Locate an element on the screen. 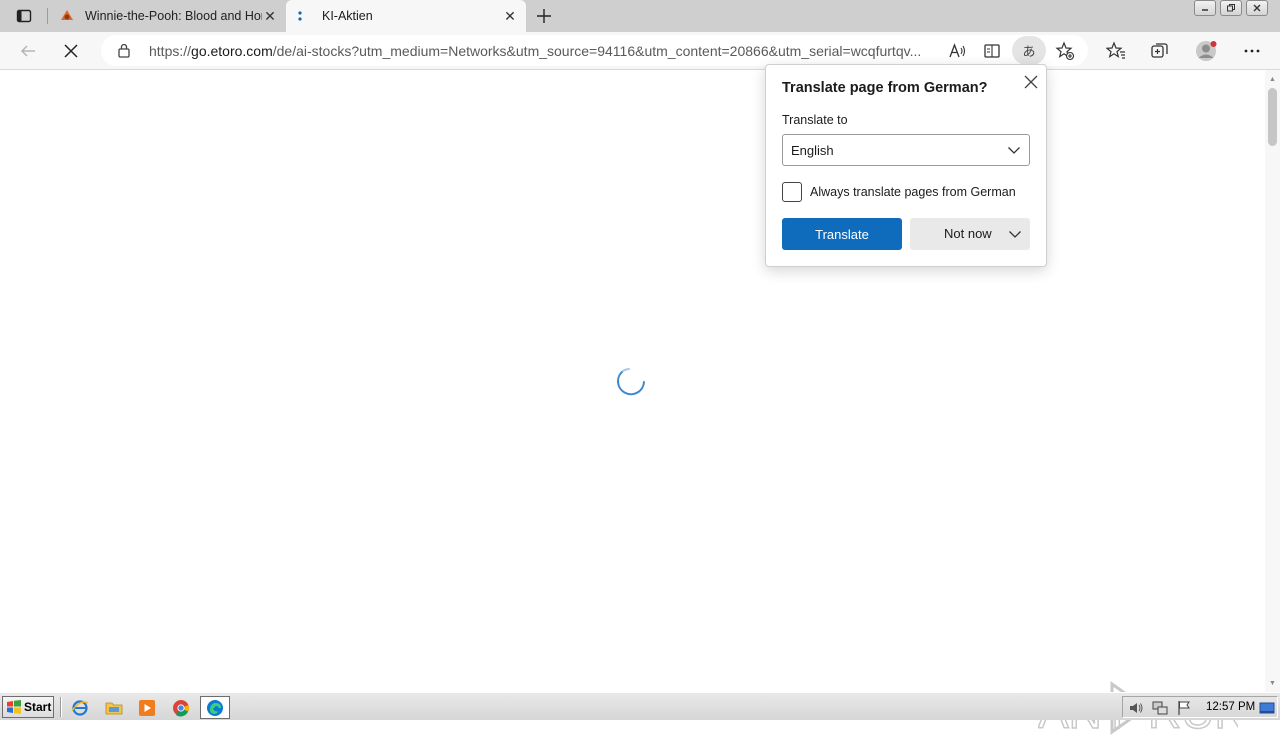  minimize-icon is located at coordinates (1205, 10).